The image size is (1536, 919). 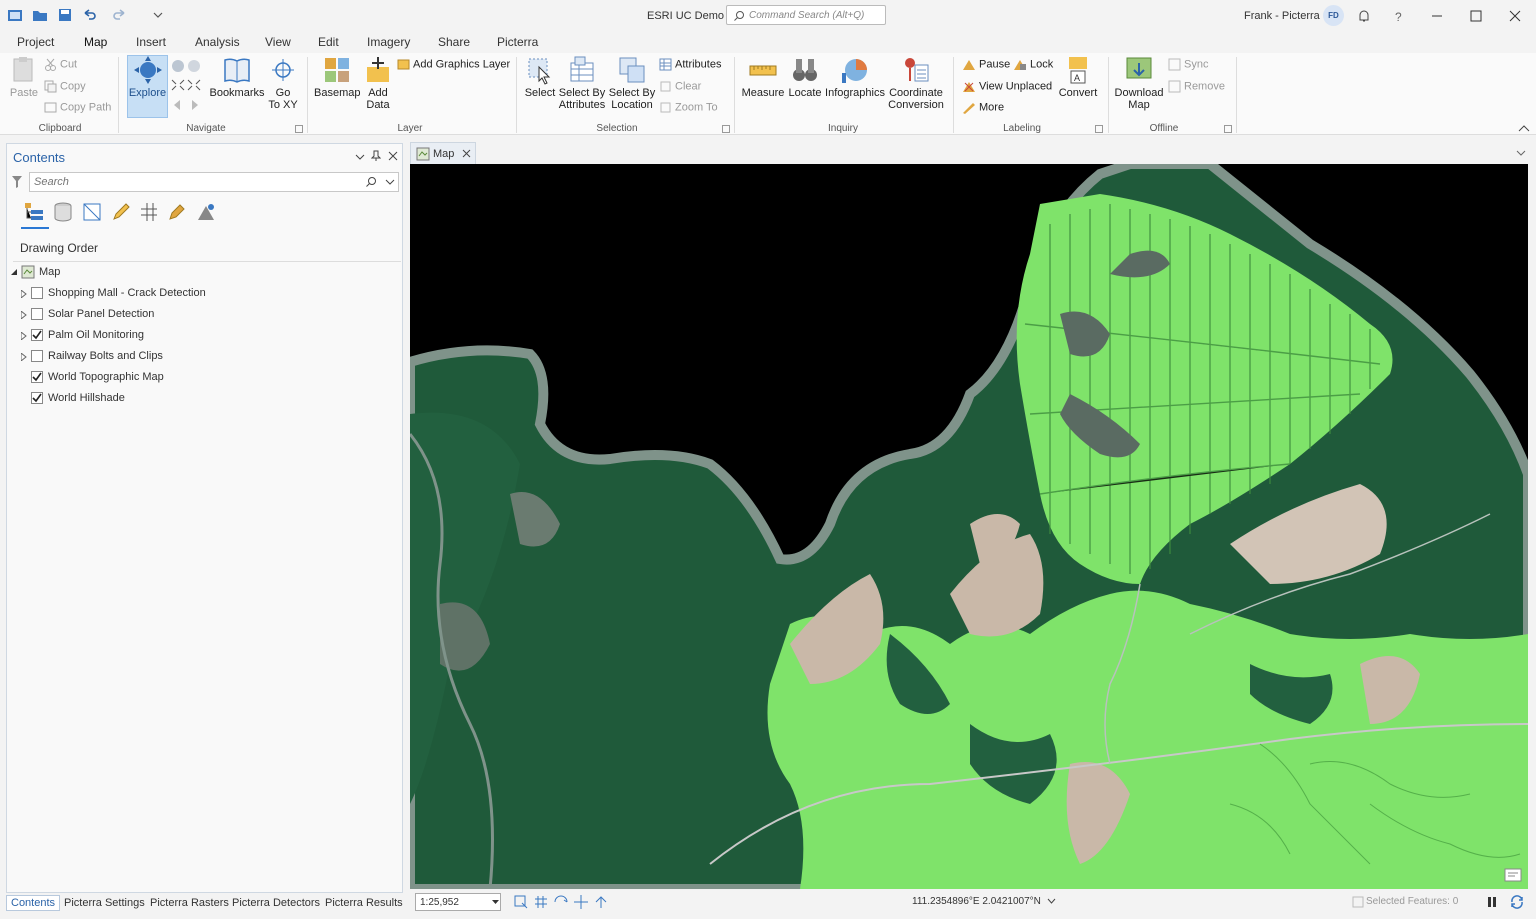 What do you see at coordinates (217, 42) in the screenshot?
I see `tab-analysis: Analysis` at bounding box center [217, 42].